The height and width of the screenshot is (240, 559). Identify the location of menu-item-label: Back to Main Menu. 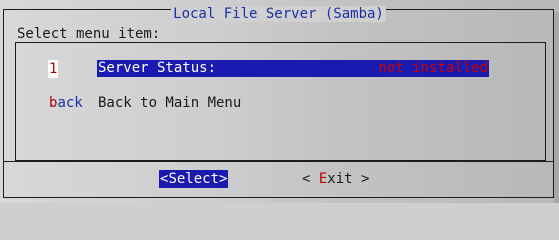
(170, 103).